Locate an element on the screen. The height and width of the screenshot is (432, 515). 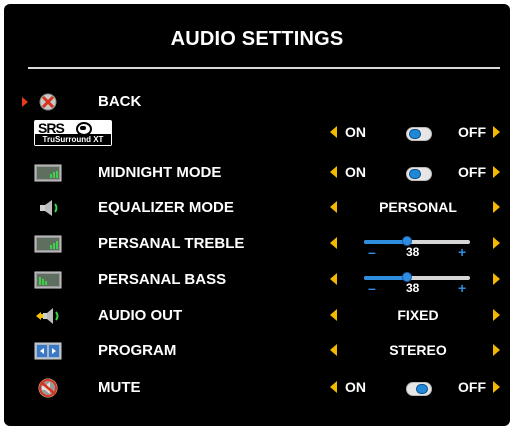
menu-item-label: BACK is located at coordinates (120, 101).